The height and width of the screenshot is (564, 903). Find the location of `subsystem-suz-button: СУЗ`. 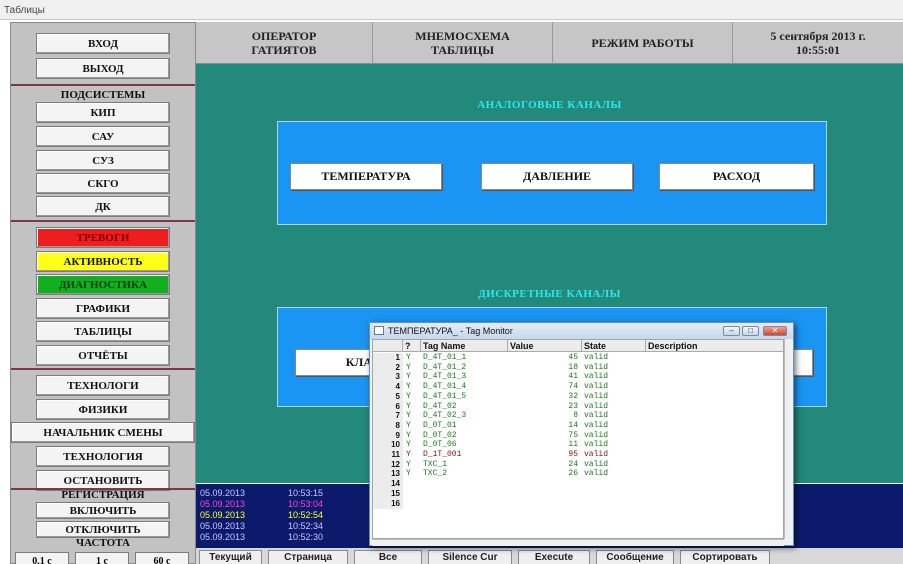

subsystem-suz-button: СУЗ is located at coordinates (103, 160).